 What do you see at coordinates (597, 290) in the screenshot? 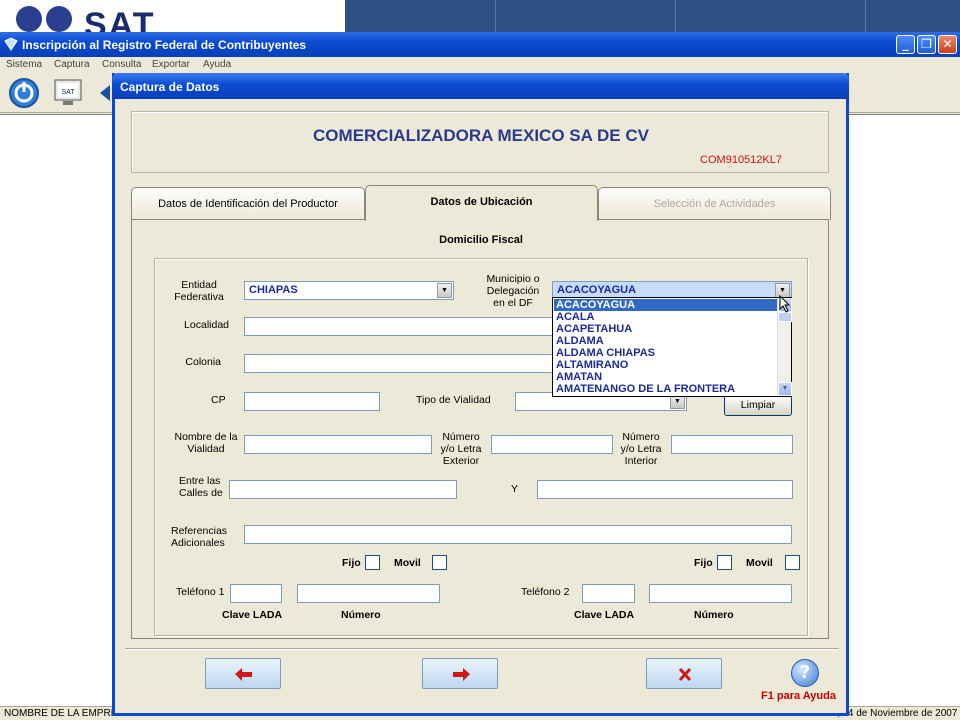
I see `municipio-value: ACACOYAGUA` at bounding box center [597, 290].